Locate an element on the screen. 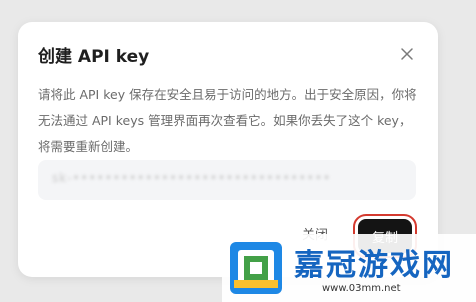  close-icon is located at coordinates (407, 54).